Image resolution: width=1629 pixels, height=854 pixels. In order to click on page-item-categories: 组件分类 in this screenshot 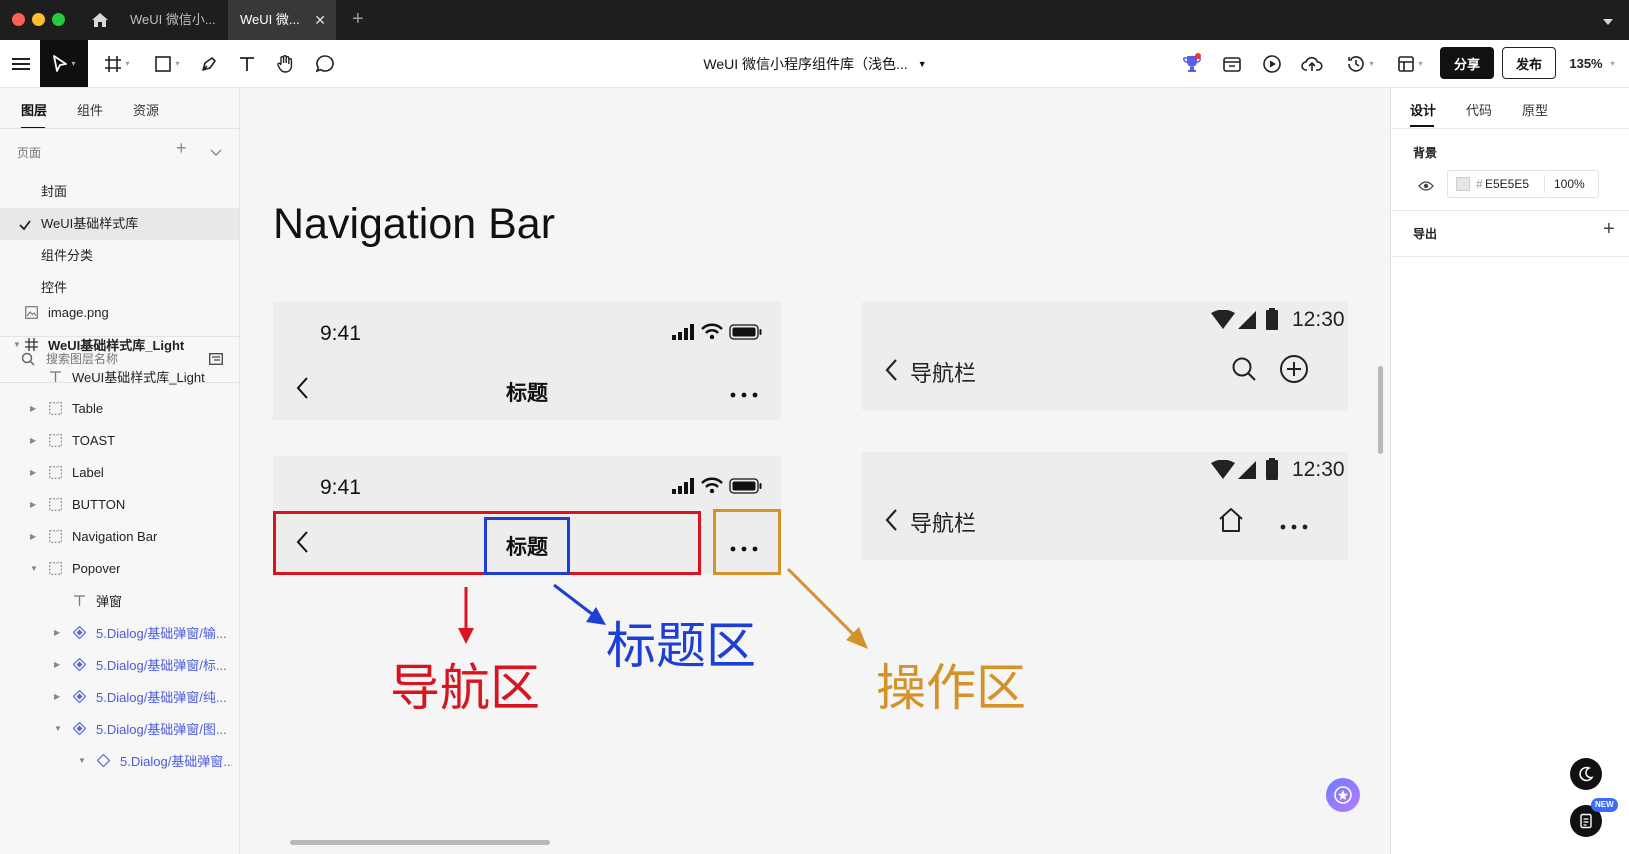, I will do `click(119, 256)`.